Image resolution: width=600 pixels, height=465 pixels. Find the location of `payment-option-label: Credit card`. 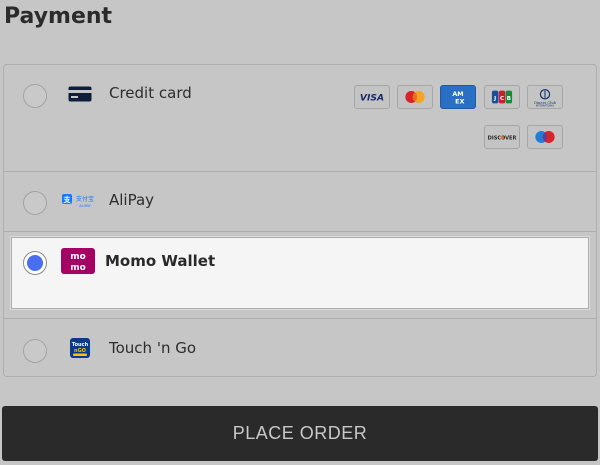

payment-option-label: Credit card is located at coordinates (150, 93).